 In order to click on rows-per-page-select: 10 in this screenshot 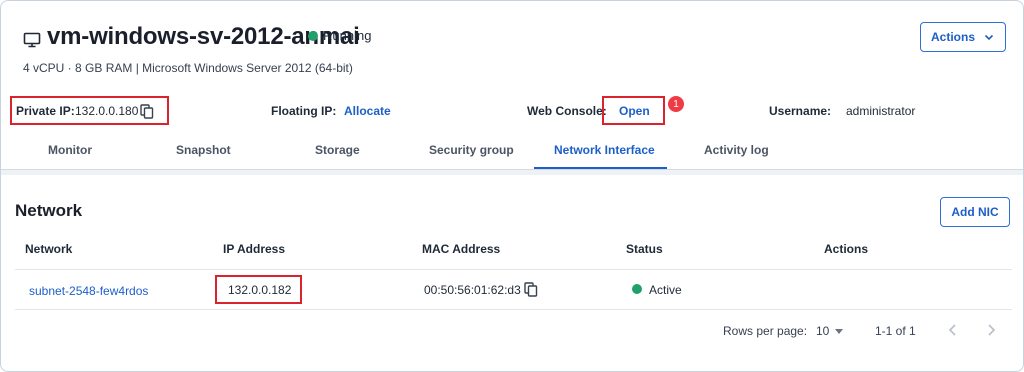, I will do `click(830, 331)`.